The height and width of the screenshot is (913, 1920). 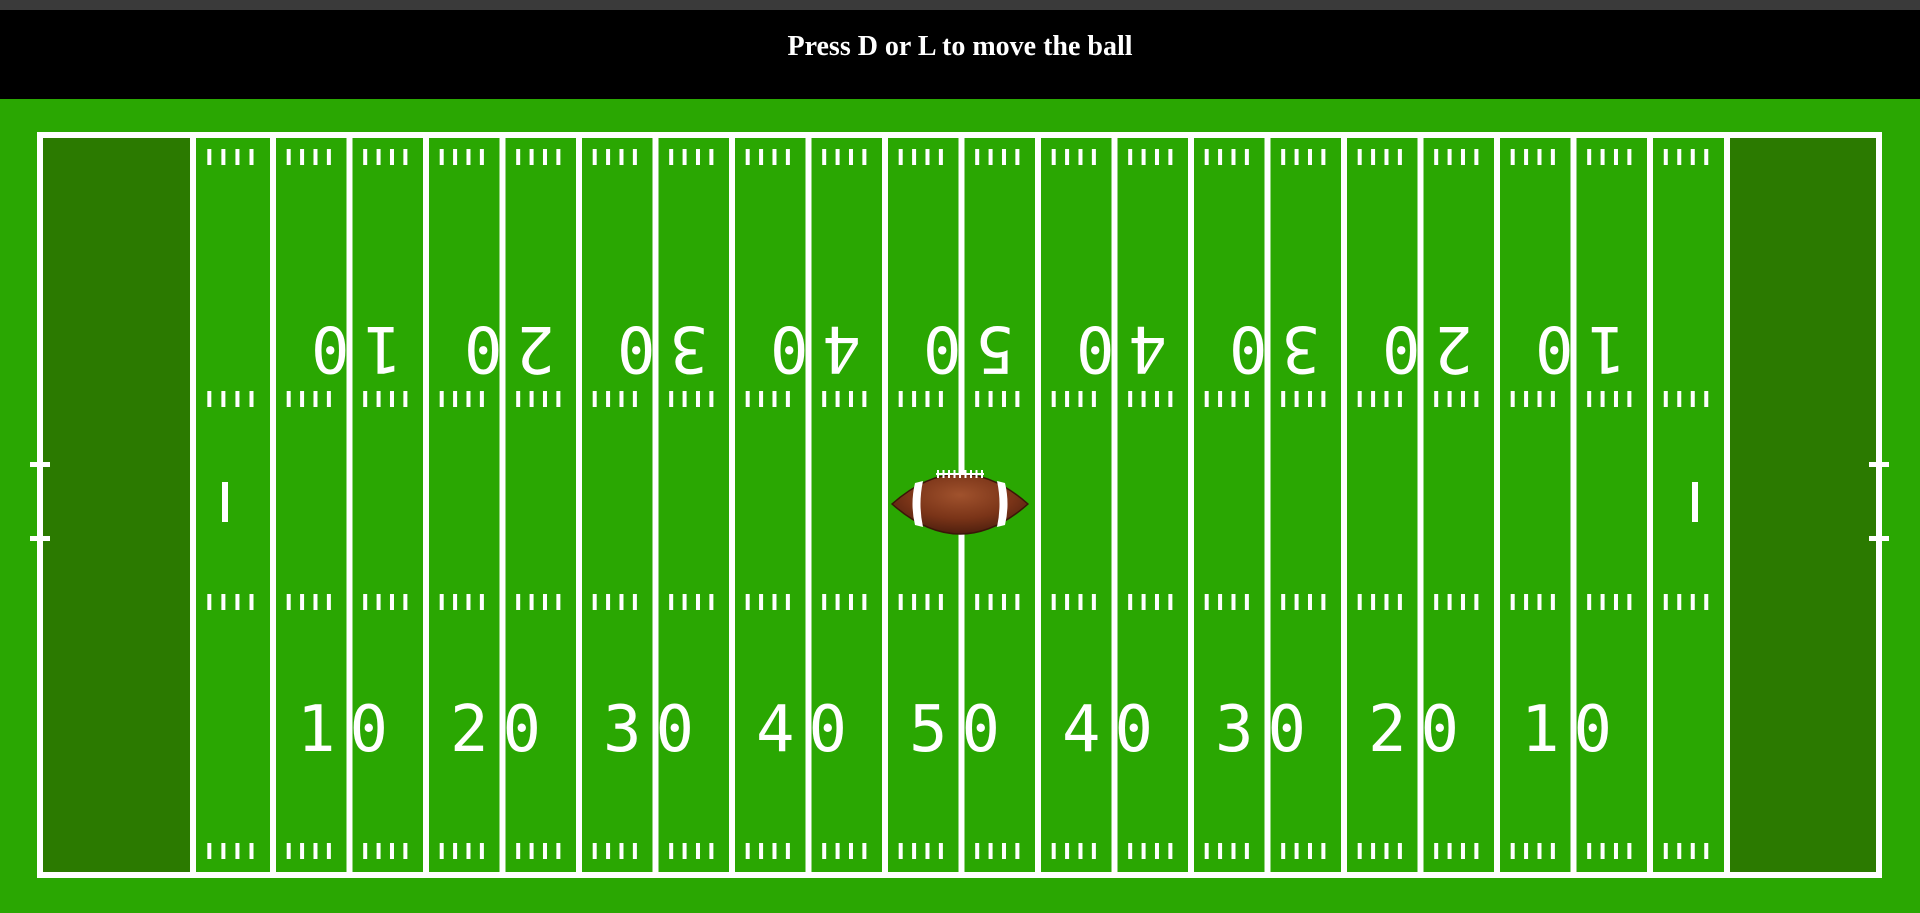 What do you see at coordinates (960, 502) in the screenshot?
I see `football-icon` at bounding box center [960, 502].